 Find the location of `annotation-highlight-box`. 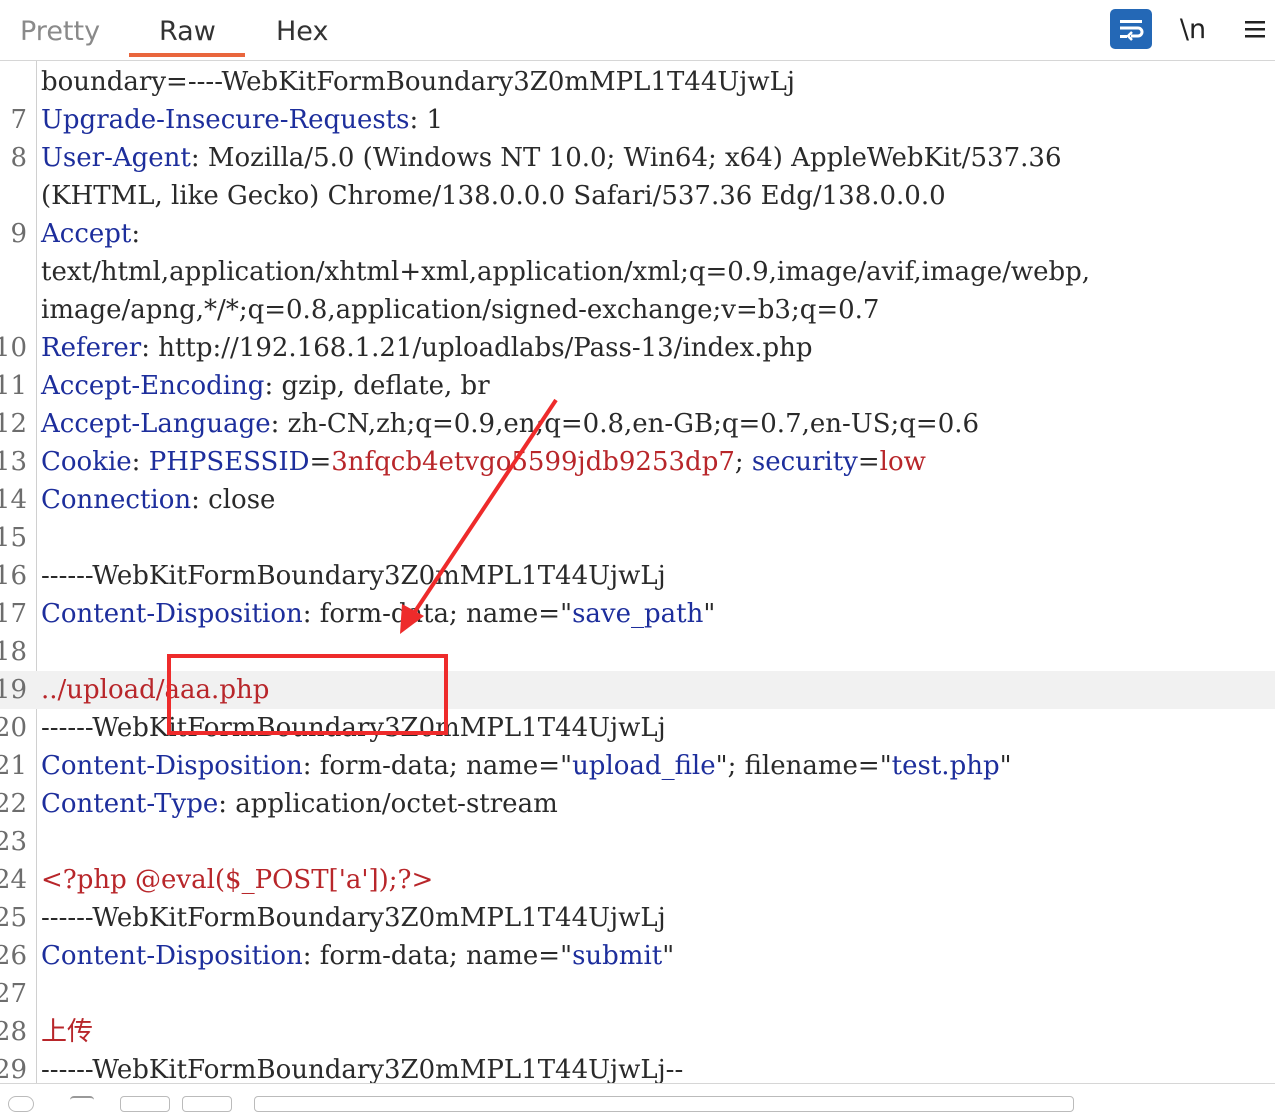

annotation-highlight-box is located at coordinates (307, 694).